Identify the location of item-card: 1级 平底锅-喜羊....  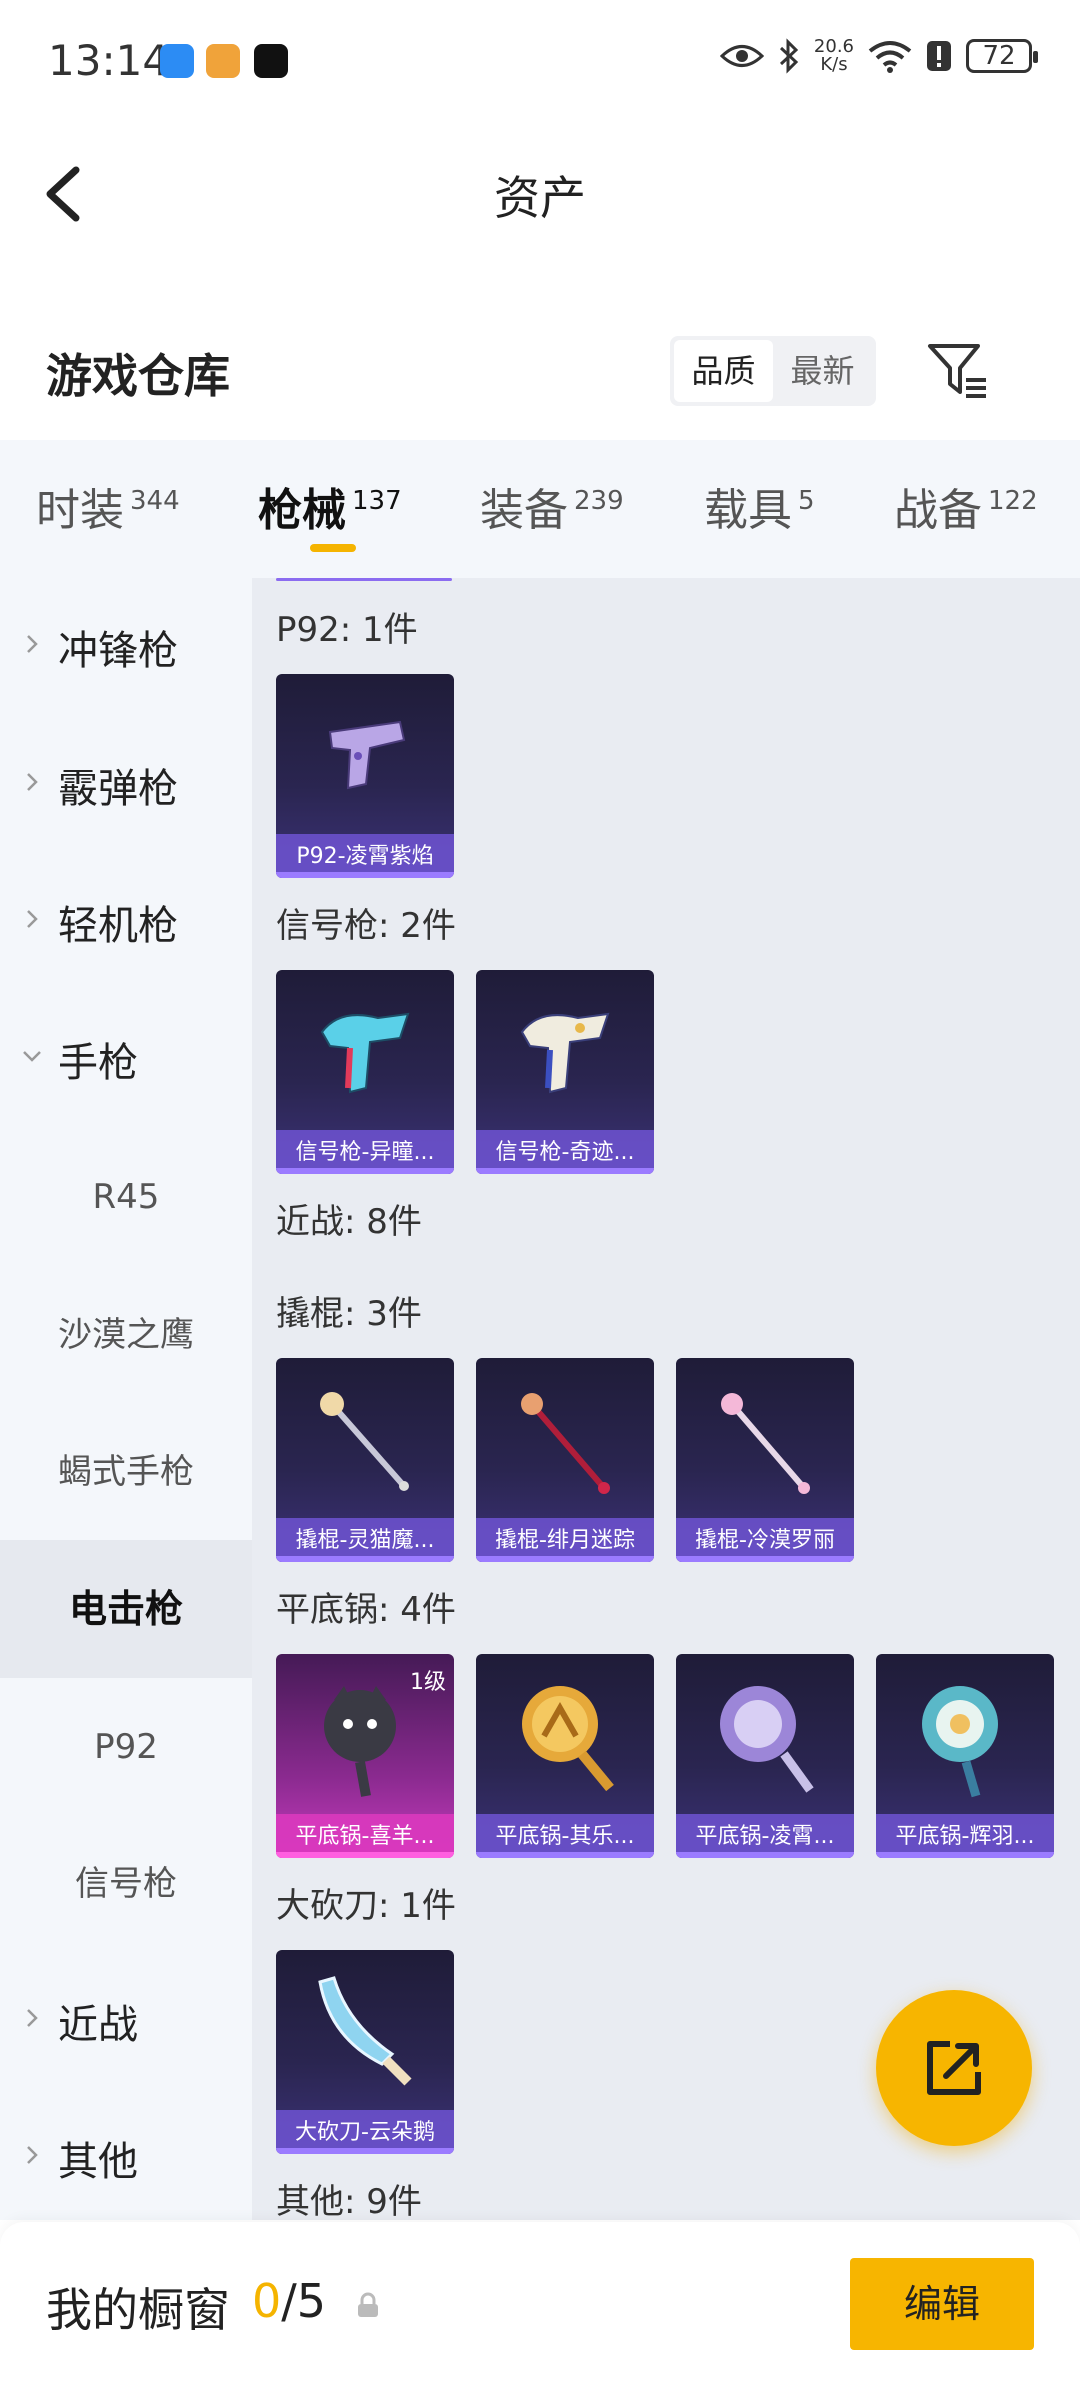
(365, 1756).